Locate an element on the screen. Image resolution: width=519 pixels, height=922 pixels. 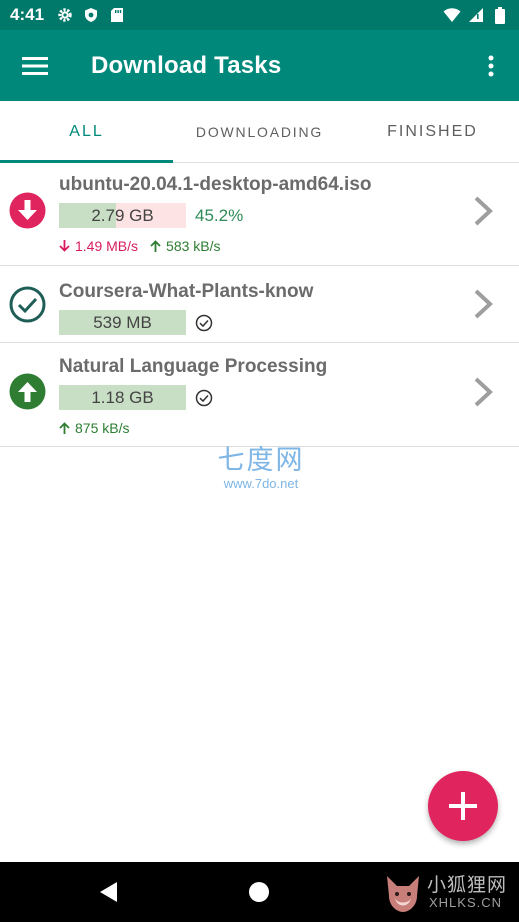
tab-finished-label: FINISHED is located at coordinates (432, 131).